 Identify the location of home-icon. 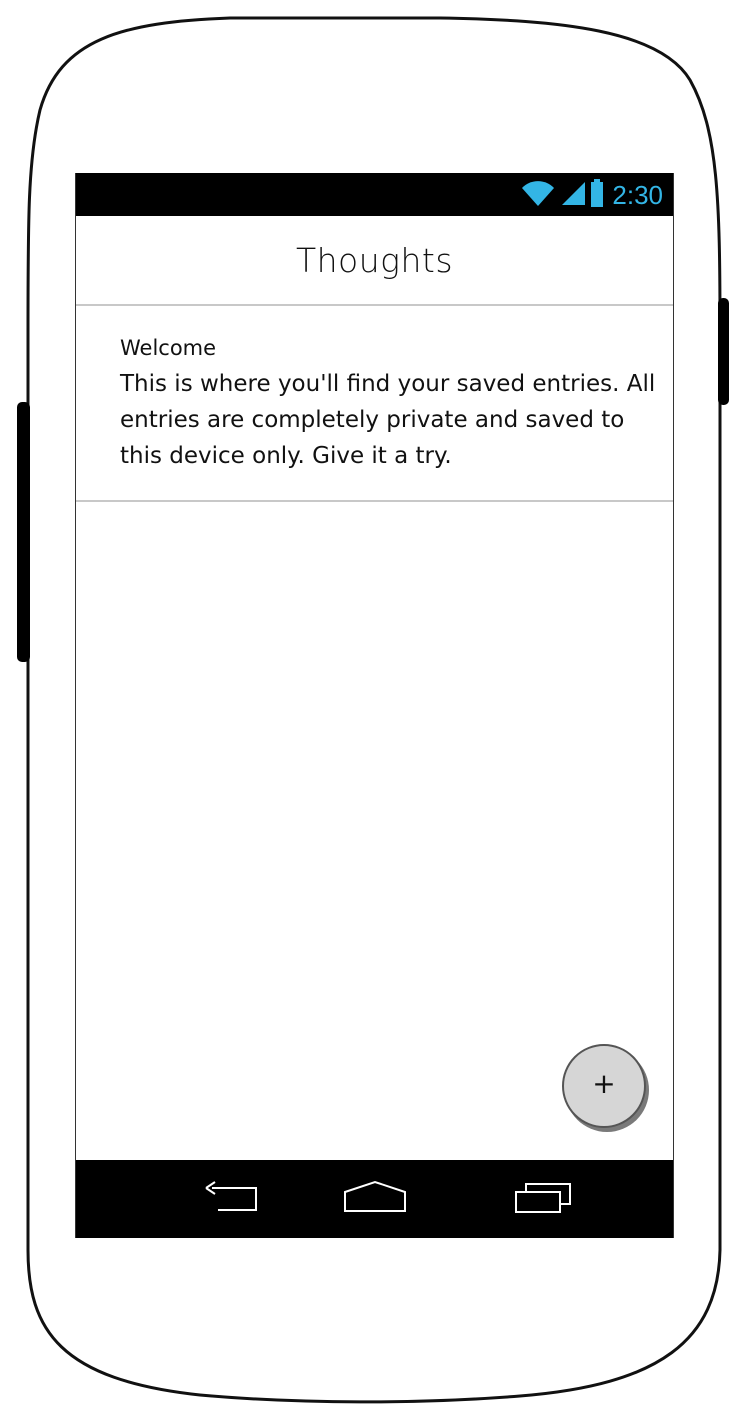
(375, 1199).